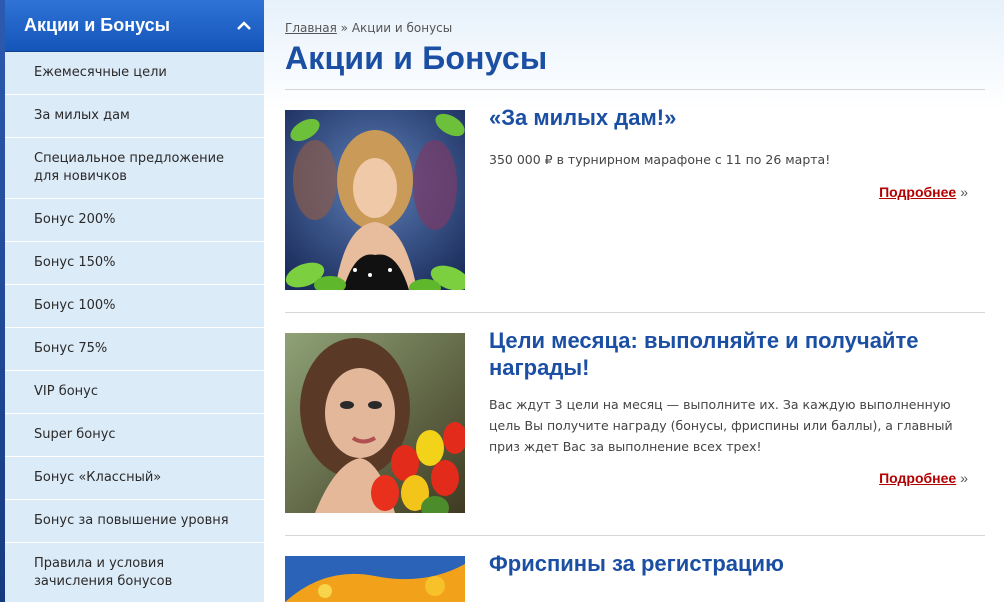 Image resolution: width=1004 pixels, height=602 pixels. Describe the element at coordinates (134, 220) in the screenshot. I see `sidebar-item-bonus-200: Бонус 200%` at that location.